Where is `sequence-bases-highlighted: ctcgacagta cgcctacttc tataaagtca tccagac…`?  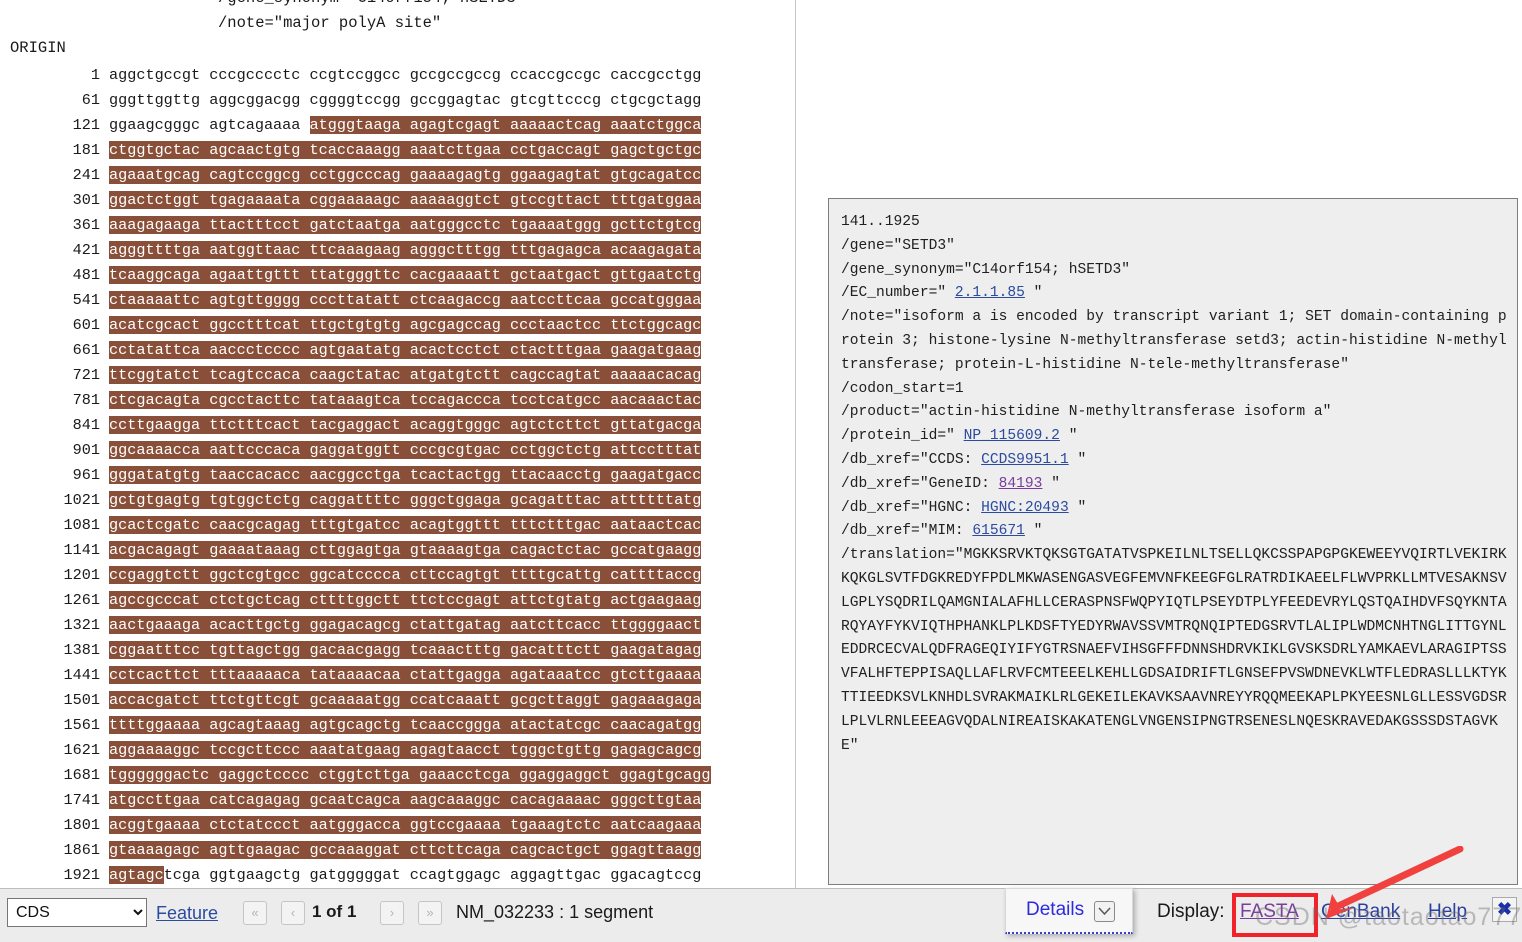 sequence-bases-highlighted: ctcgacagta cgcctacttc tataaagtca tccagac… is located at coordinates (405, 400).